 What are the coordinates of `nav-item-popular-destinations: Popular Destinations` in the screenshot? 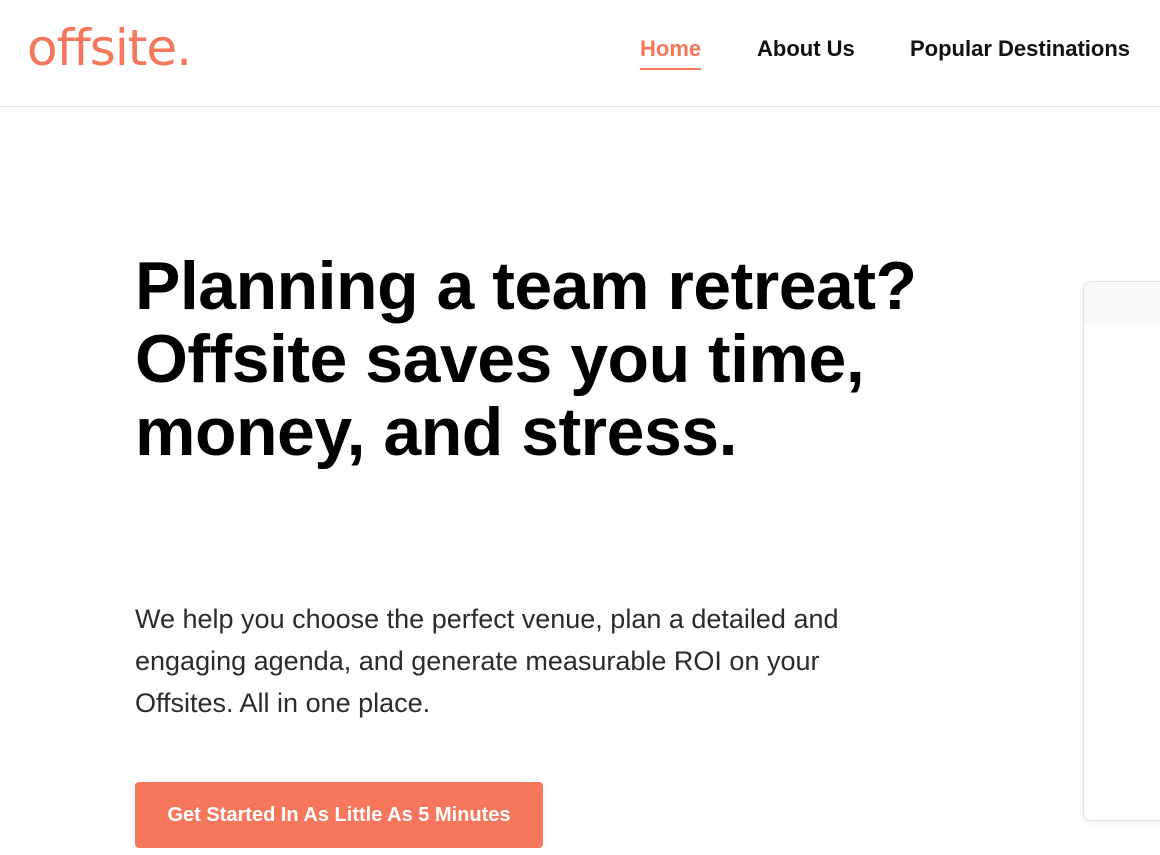 It's located at (1020, 49).